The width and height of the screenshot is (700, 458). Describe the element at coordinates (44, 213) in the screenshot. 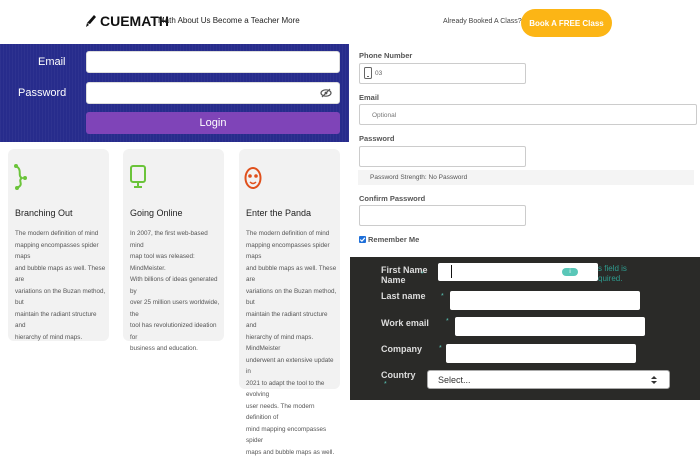

I see `card-title: Branching Out` at that location.